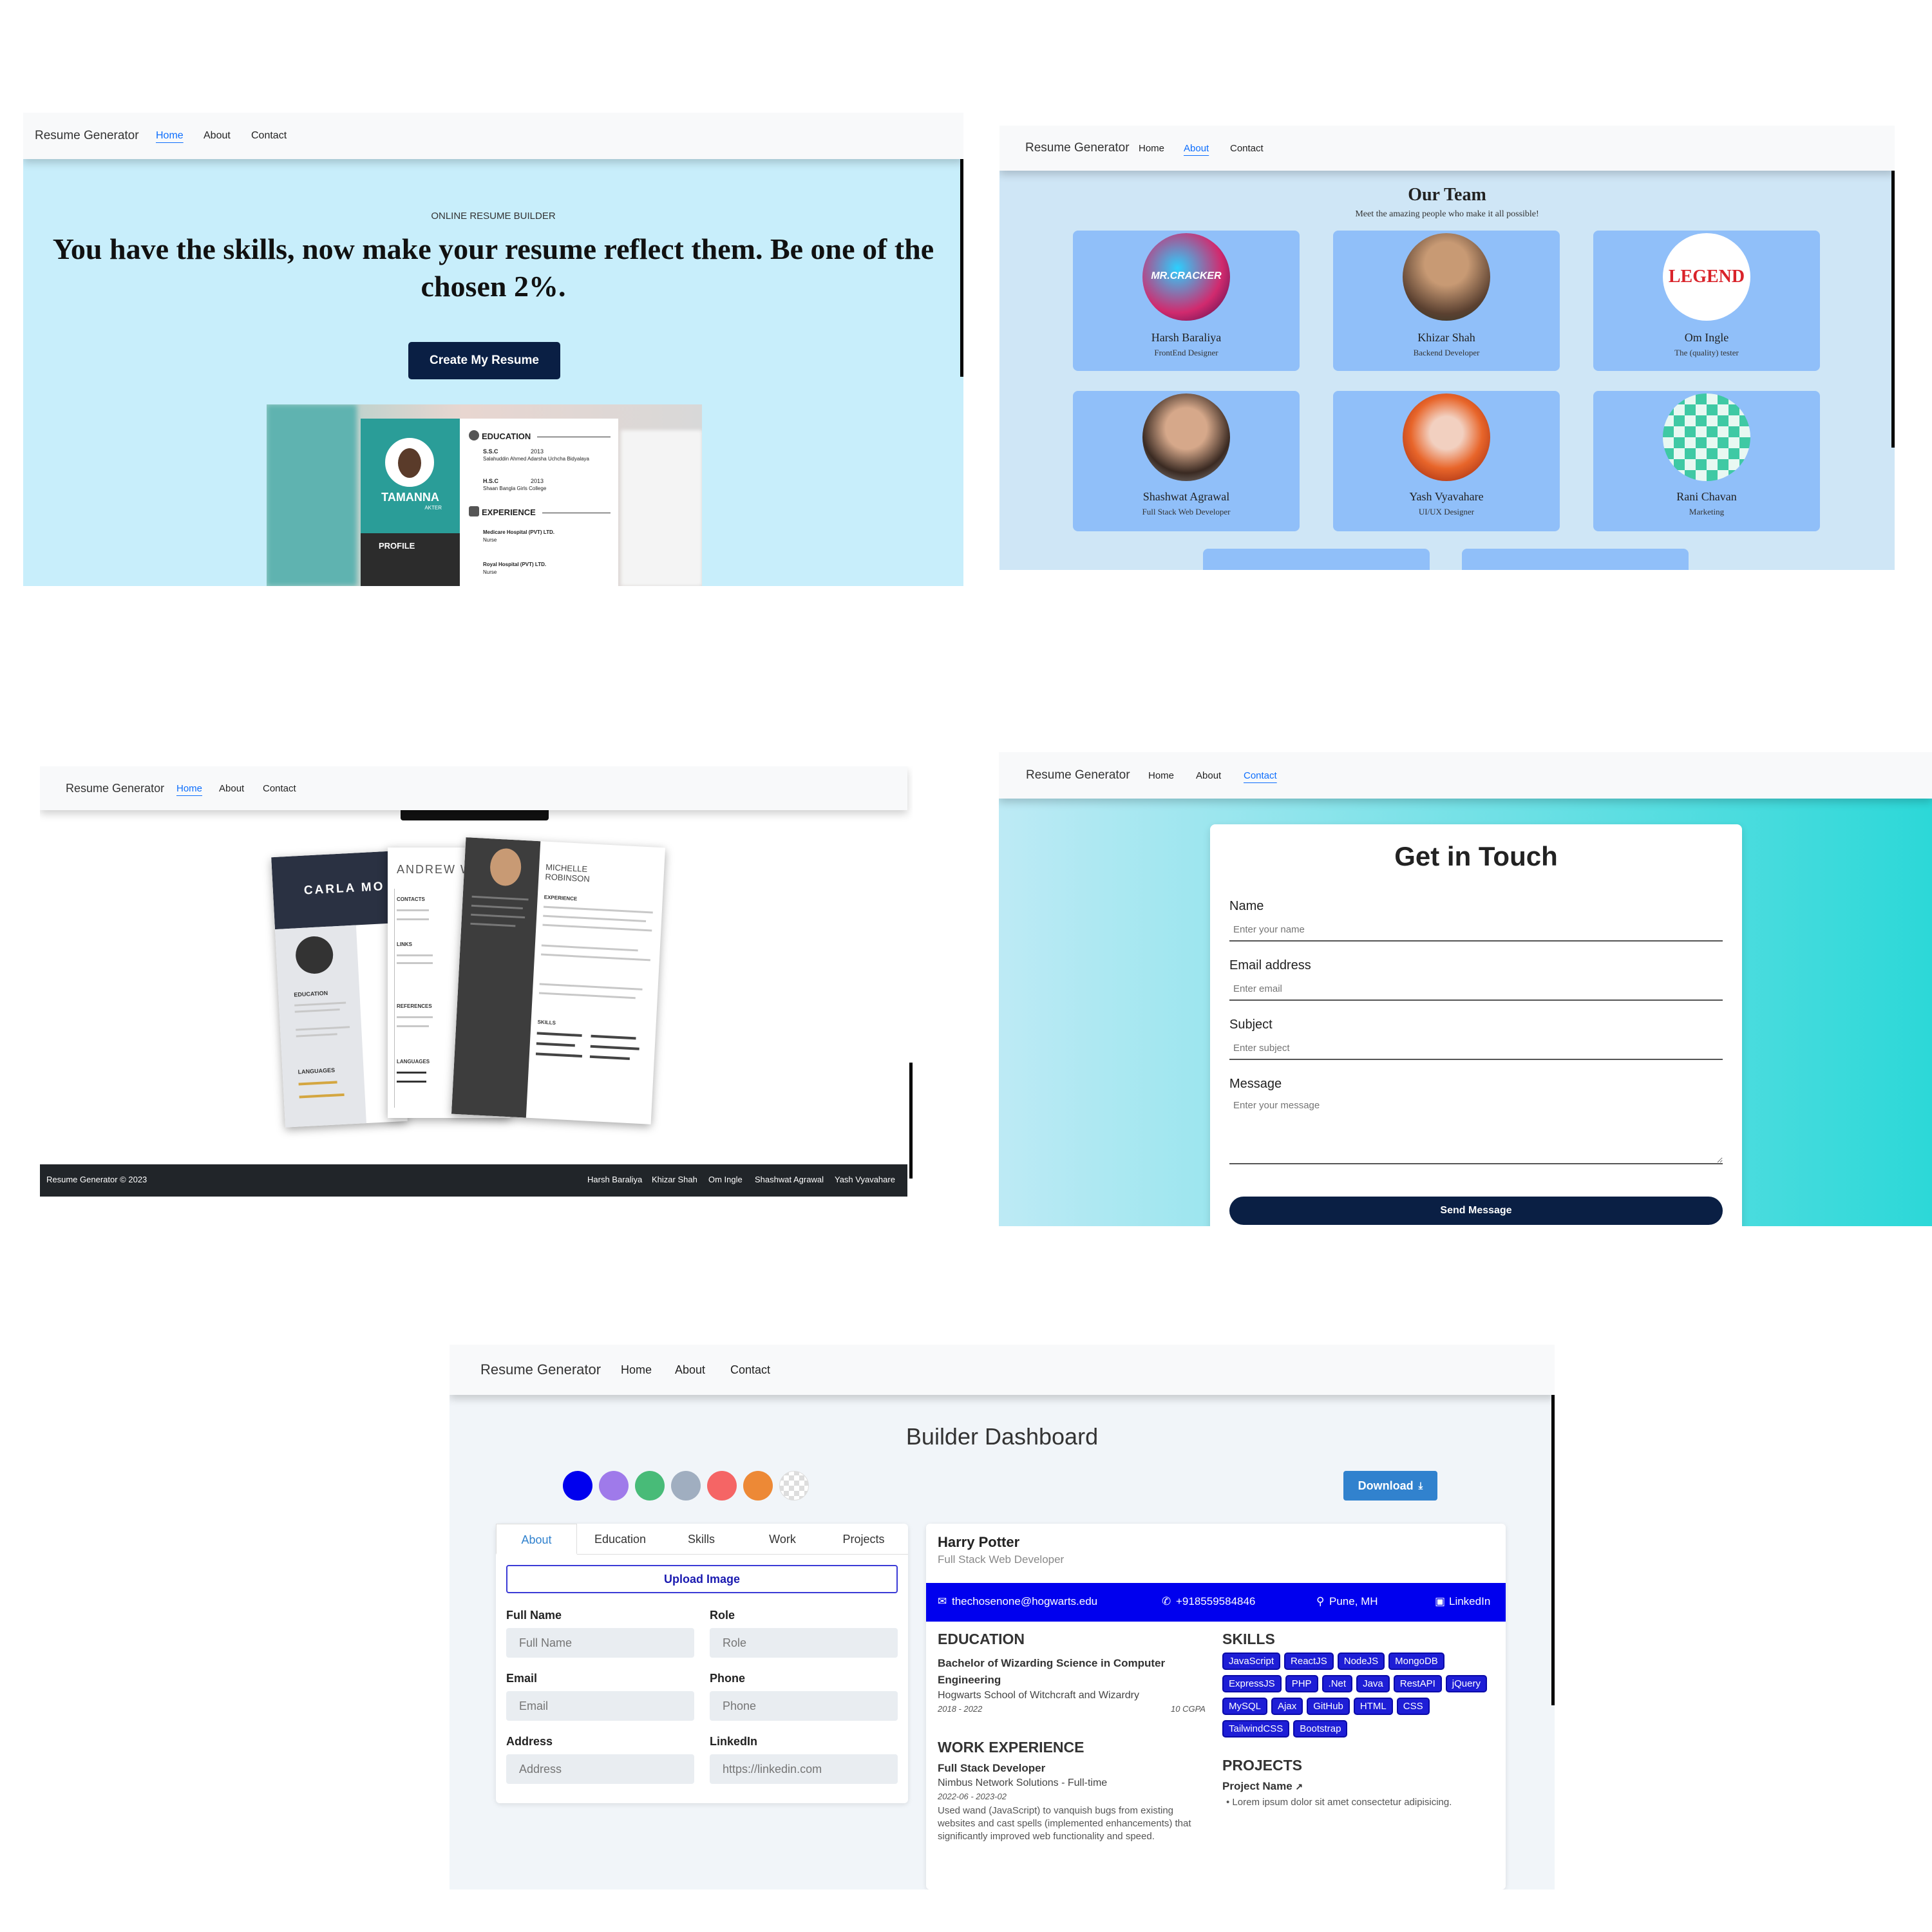 This screenshot has height=1932, width=1932. I want to click on member-card: Rani Chavan Marketing, so click(1706, 461).